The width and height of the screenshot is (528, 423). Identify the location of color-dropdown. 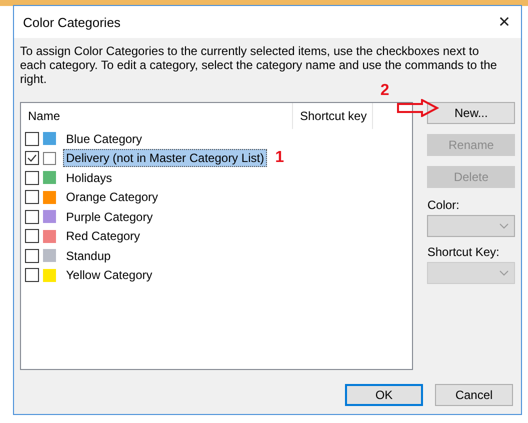
(471, 226).